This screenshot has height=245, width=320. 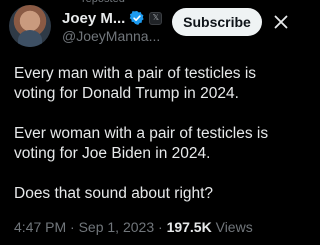 What do you see at coordinates (234, 227) in the screenshot?
I see `views-label: Views` at bounding box center [234, 227].